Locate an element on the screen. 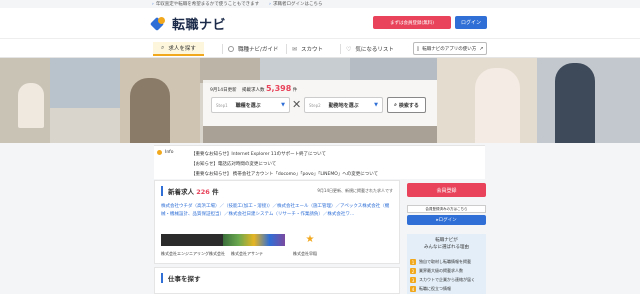  step-label: Step1 is located at coordinates (222, 105).